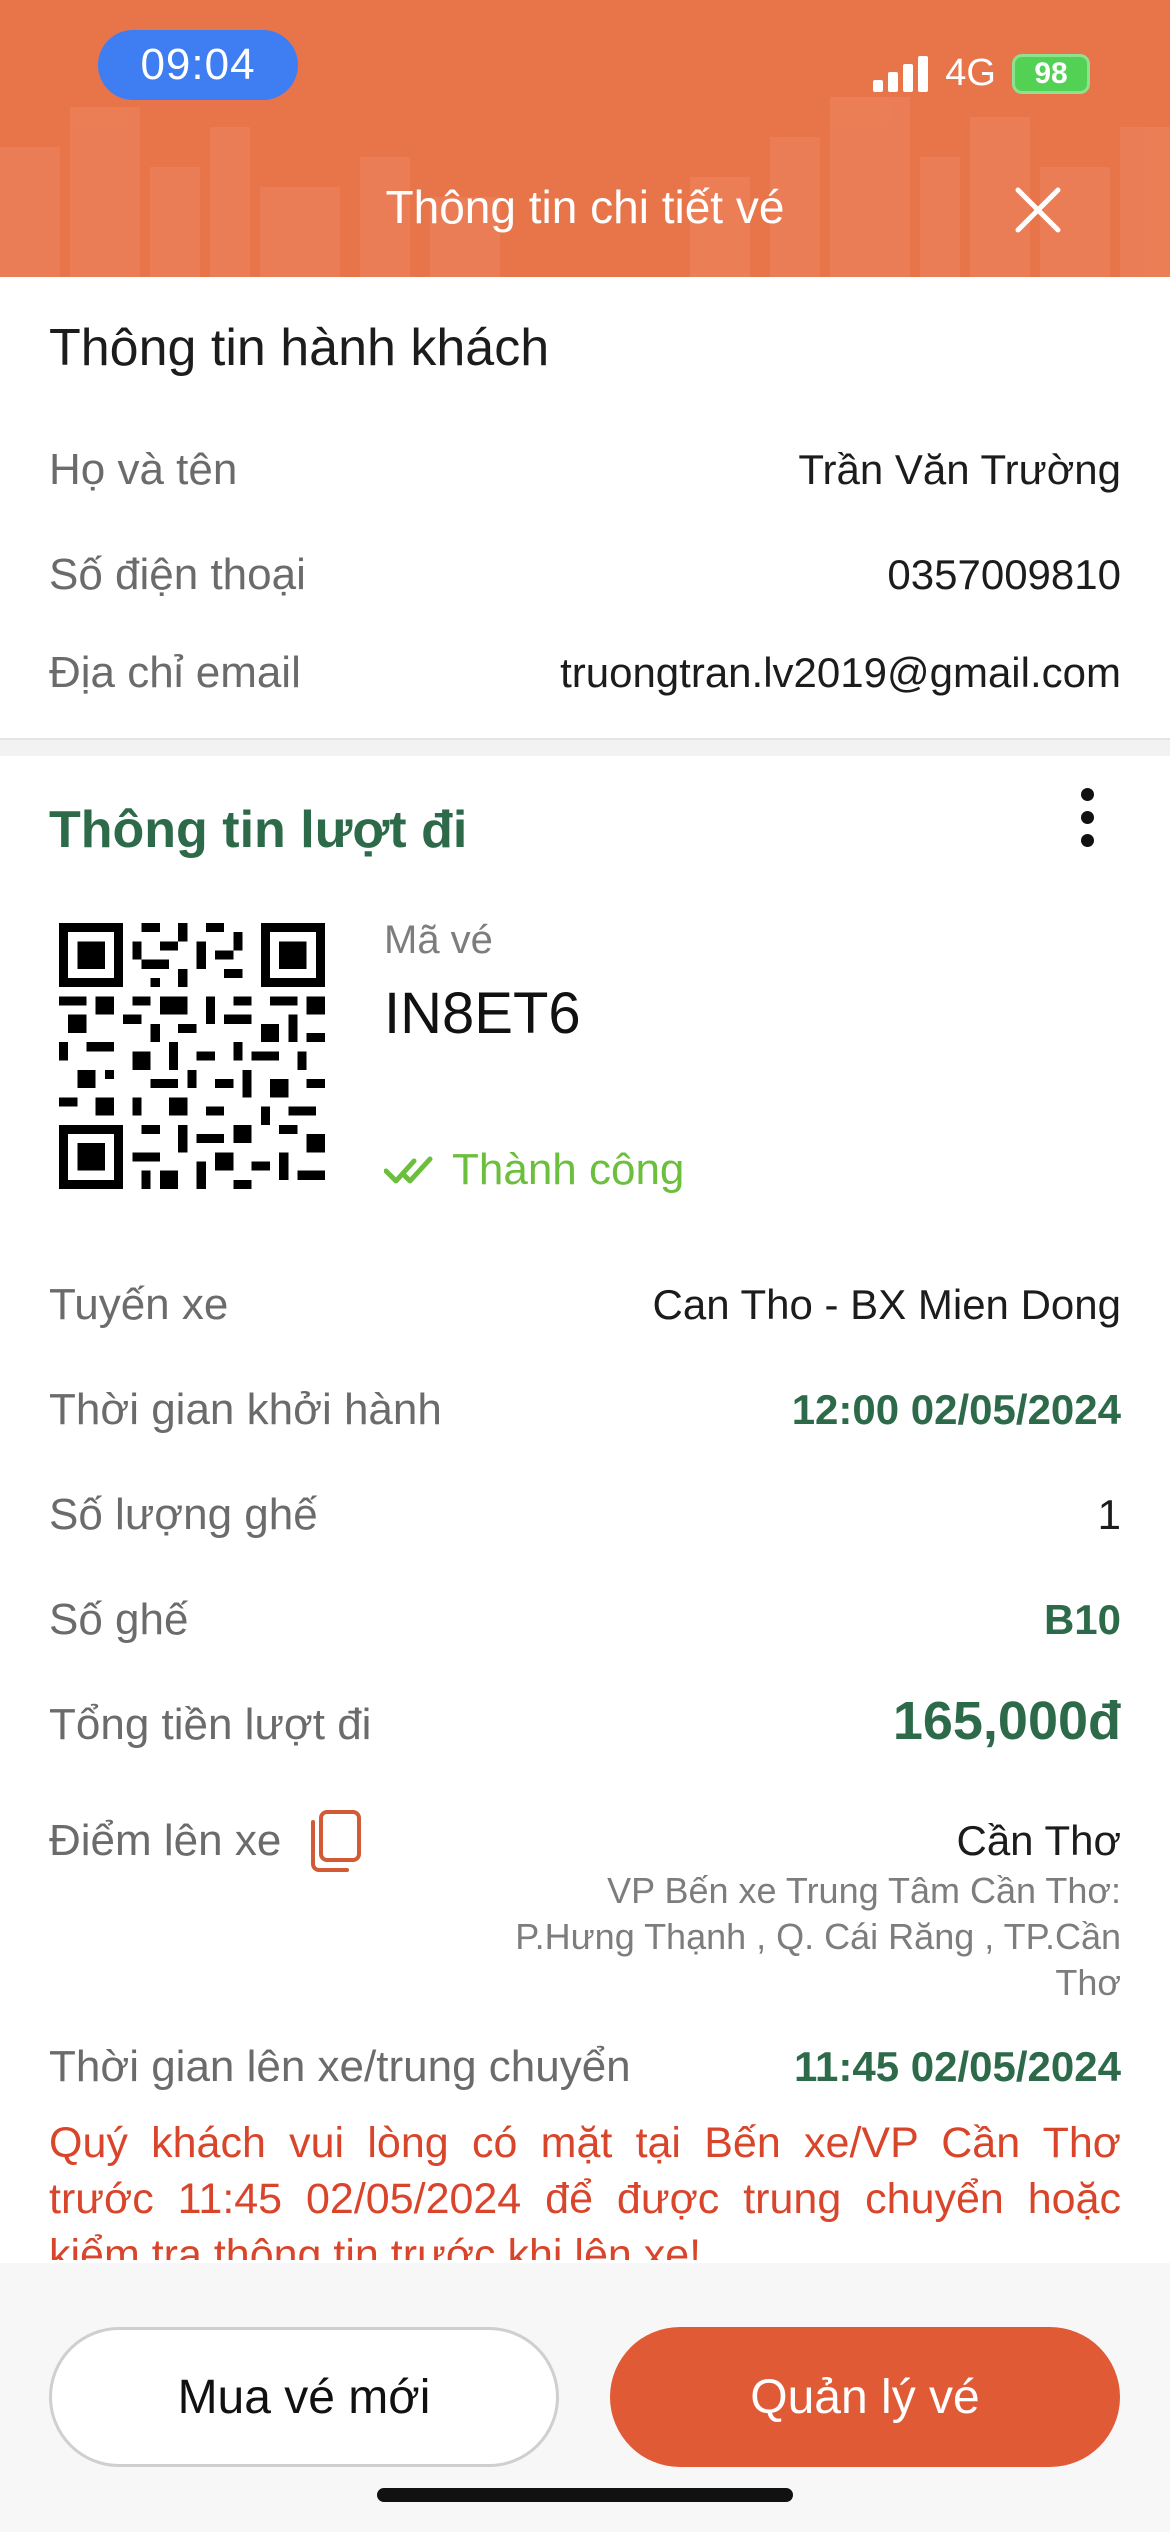 The width and height of the screenshot is (1170, 2532). I want to click on pickup-row: Điểm lên xe Cần Thơ, so click(585, 1841).